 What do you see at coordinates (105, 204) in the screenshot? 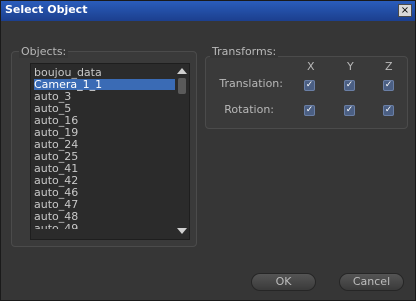
I see `list-item: auto_47` at bounding box center [105, 204].